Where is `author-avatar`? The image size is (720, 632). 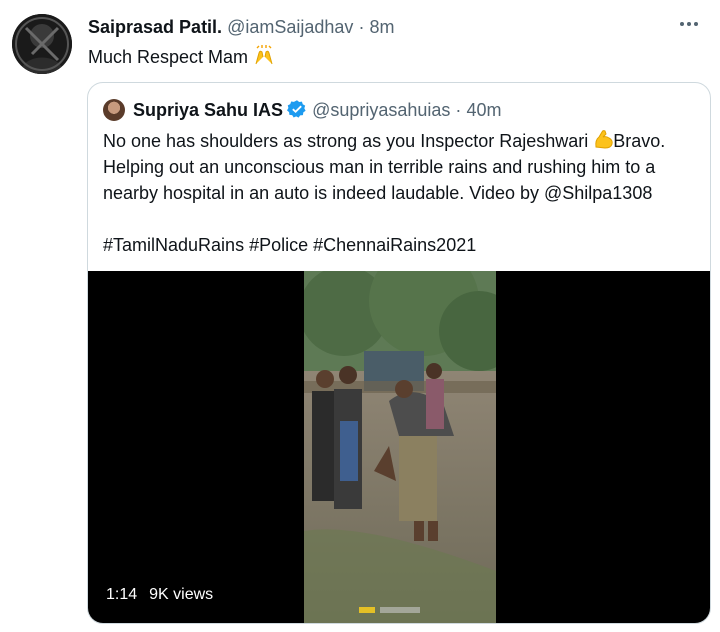
author-avatar is located at coordinates (42, 44).